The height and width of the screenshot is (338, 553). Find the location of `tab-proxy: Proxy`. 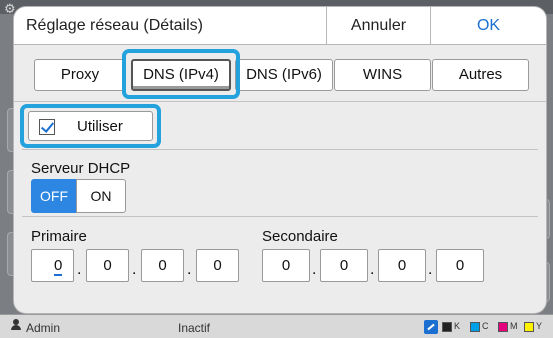

tab-proxy: Proxy is located at coordinates (80, 75).